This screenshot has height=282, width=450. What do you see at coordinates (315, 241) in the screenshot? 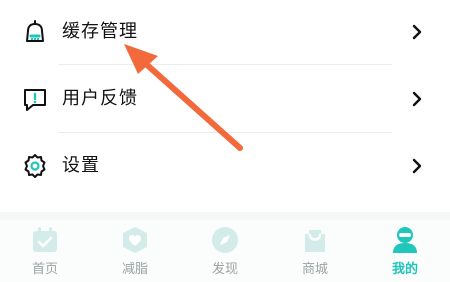
I see `shopping-bag-icon` at bounding box center [315, 241].